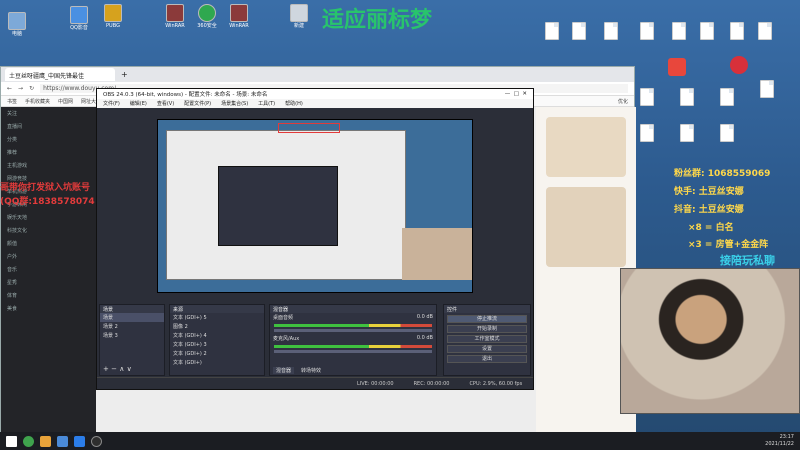 This screenshot has height=450, width=800. Describe the element at coordinates (283, 318) in the screenshot. I see `track-name: 桌面音频` at that location.